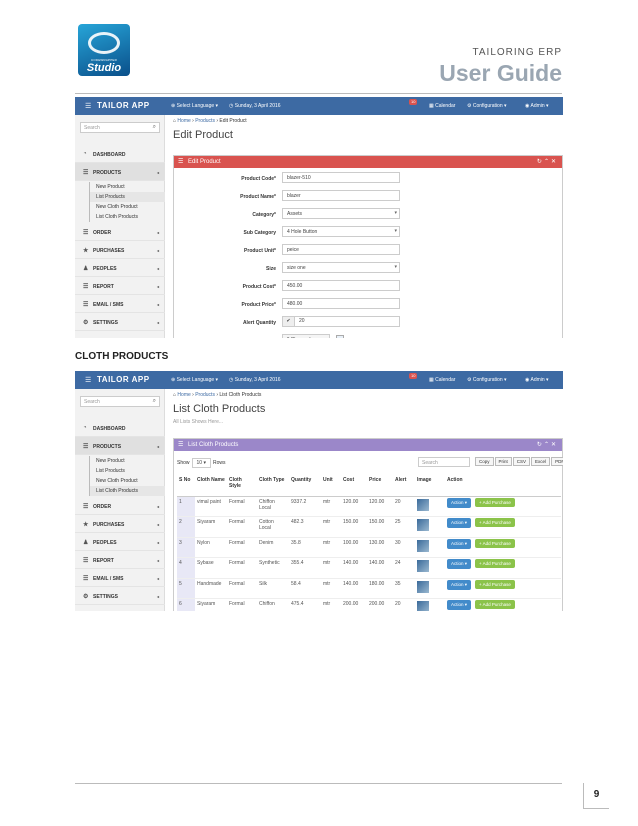  I want to click on list-icon: ☰, so click(86, 233).